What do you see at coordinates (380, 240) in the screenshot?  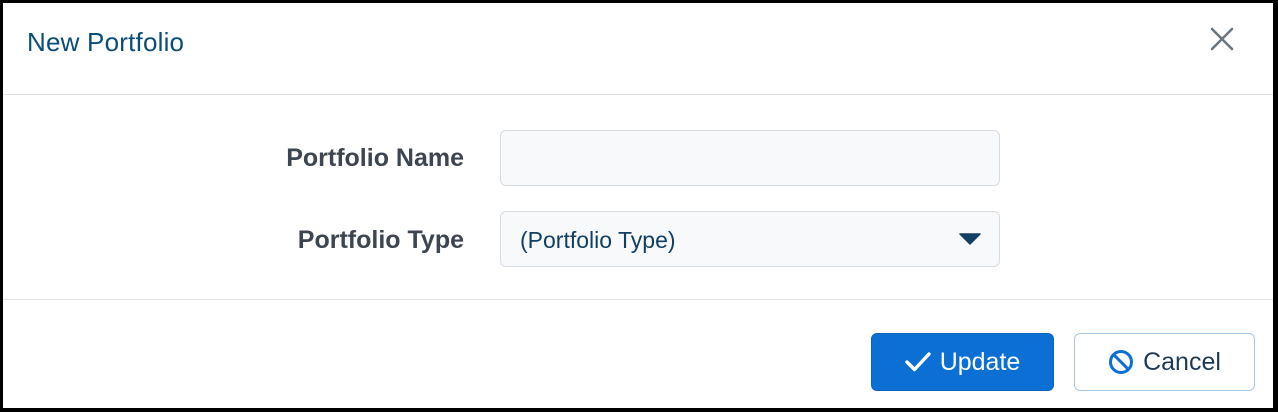 I see `portfolio-type-label: Portfolio Type` at bounding box center [380, 240].